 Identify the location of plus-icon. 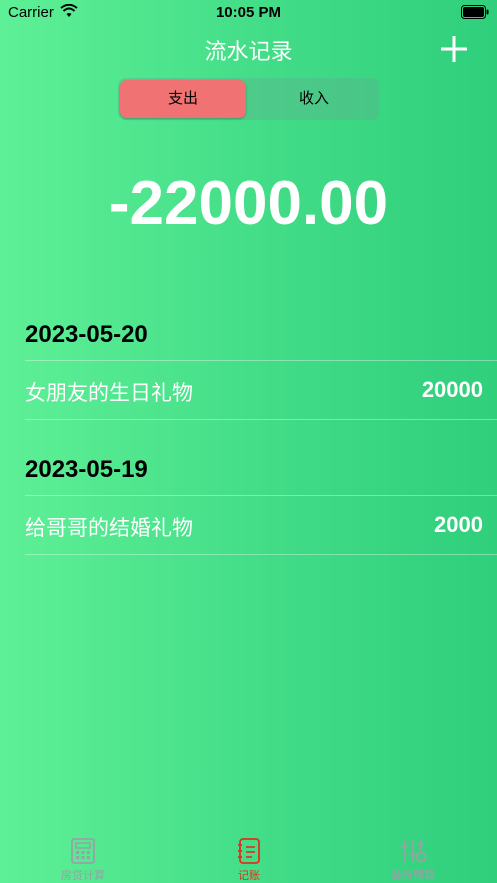
(454, 49).